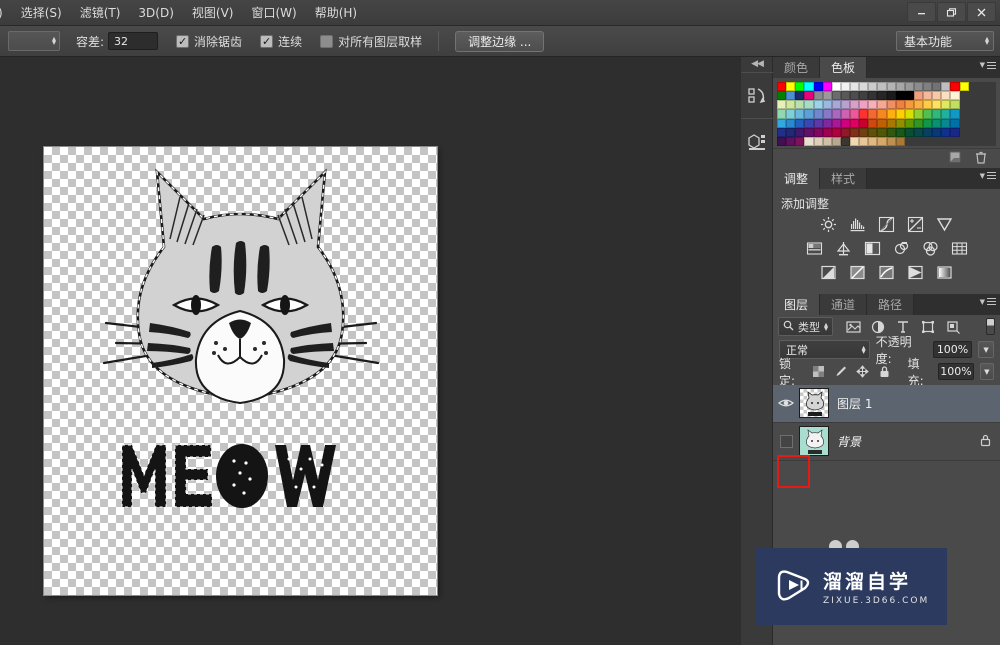 This screenshot has height=645, width=1000. What do you see at coordinates (844, 67) in the screenshot?
I see `tab-swatches: 色板` at bounding box center [844, 67].